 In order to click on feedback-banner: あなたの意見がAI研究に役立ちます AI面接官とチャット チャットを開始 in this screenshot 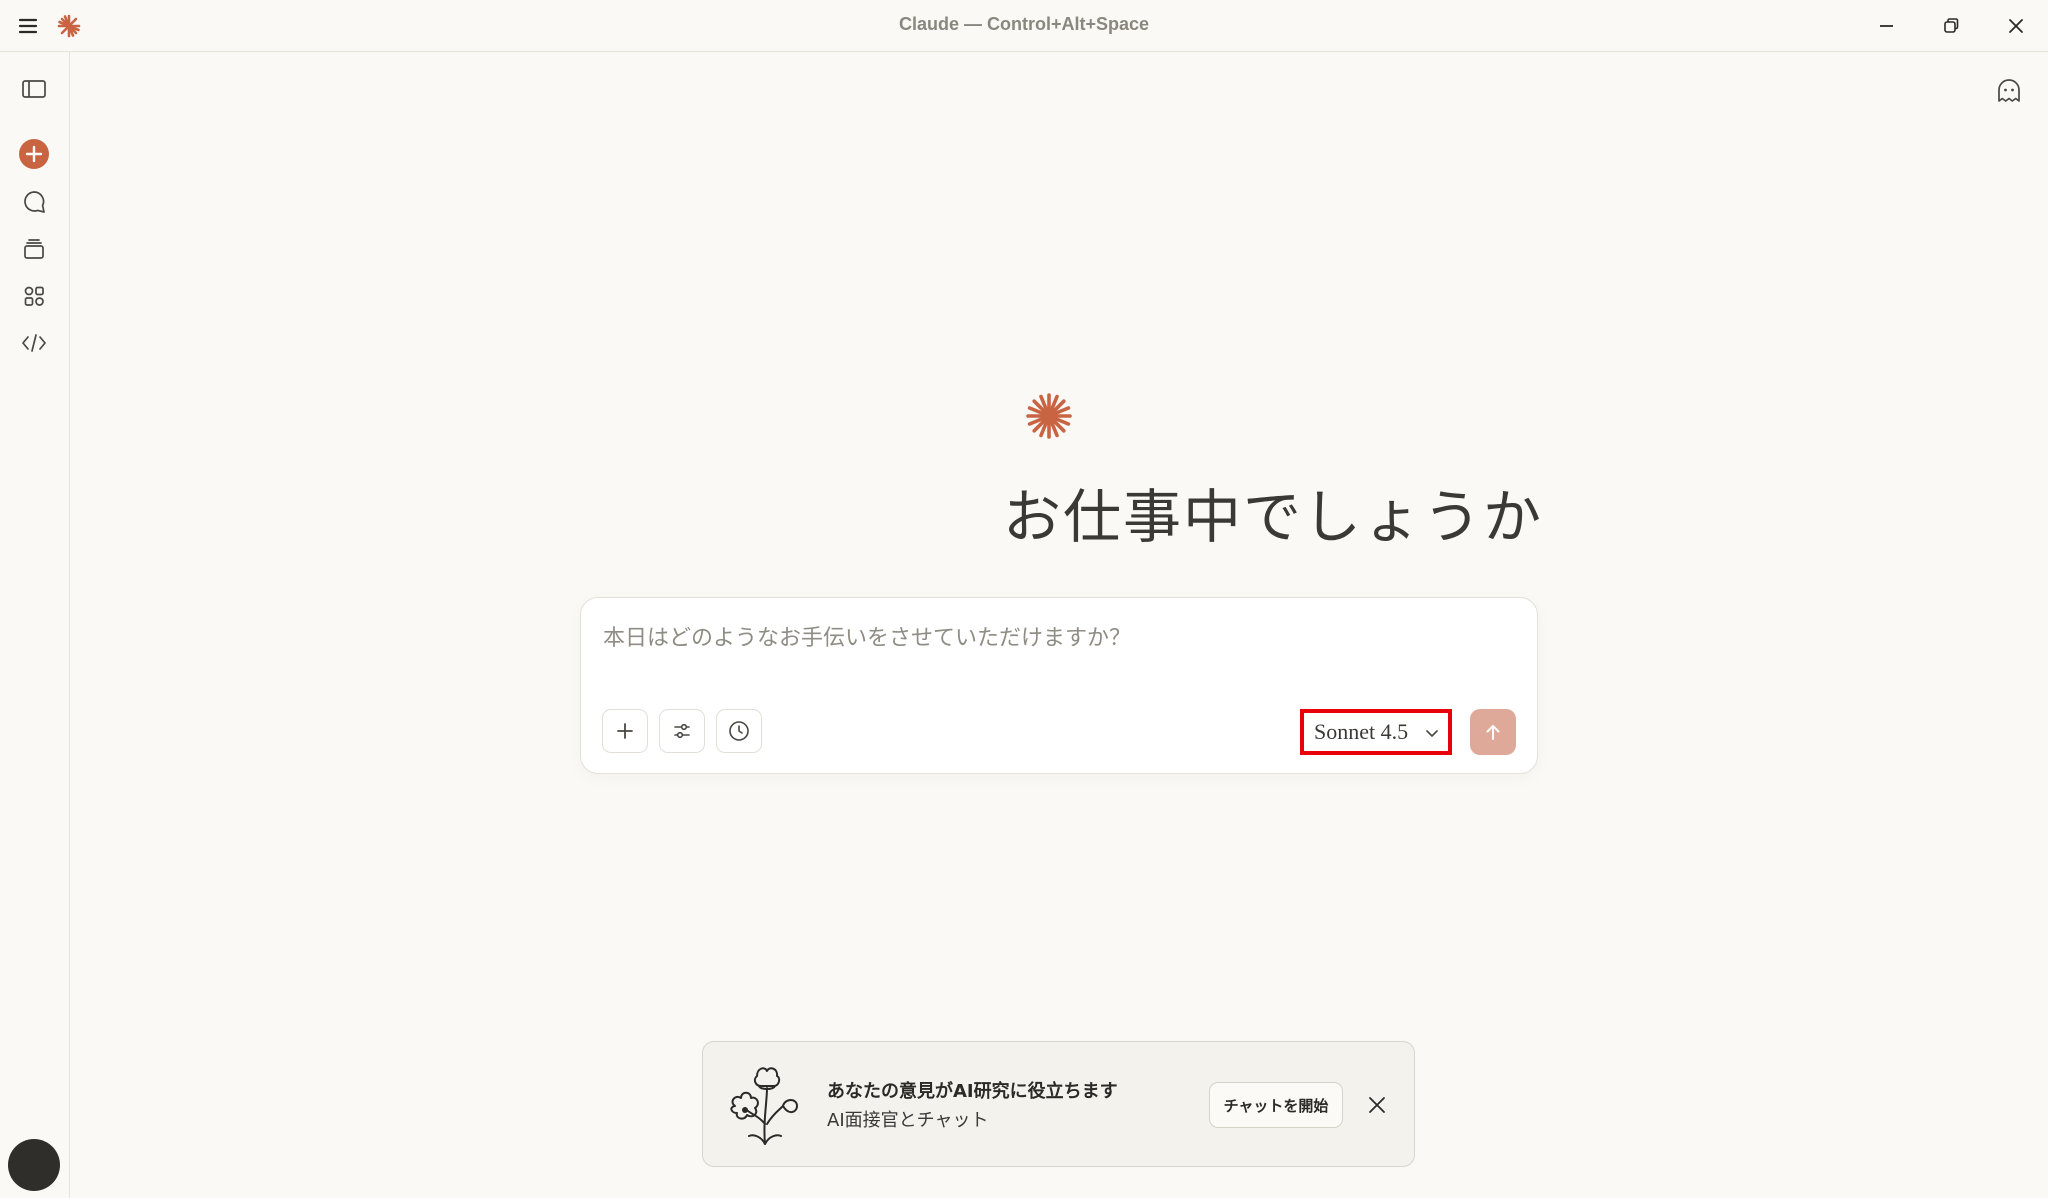, I will do `click(1058, 1104)`.